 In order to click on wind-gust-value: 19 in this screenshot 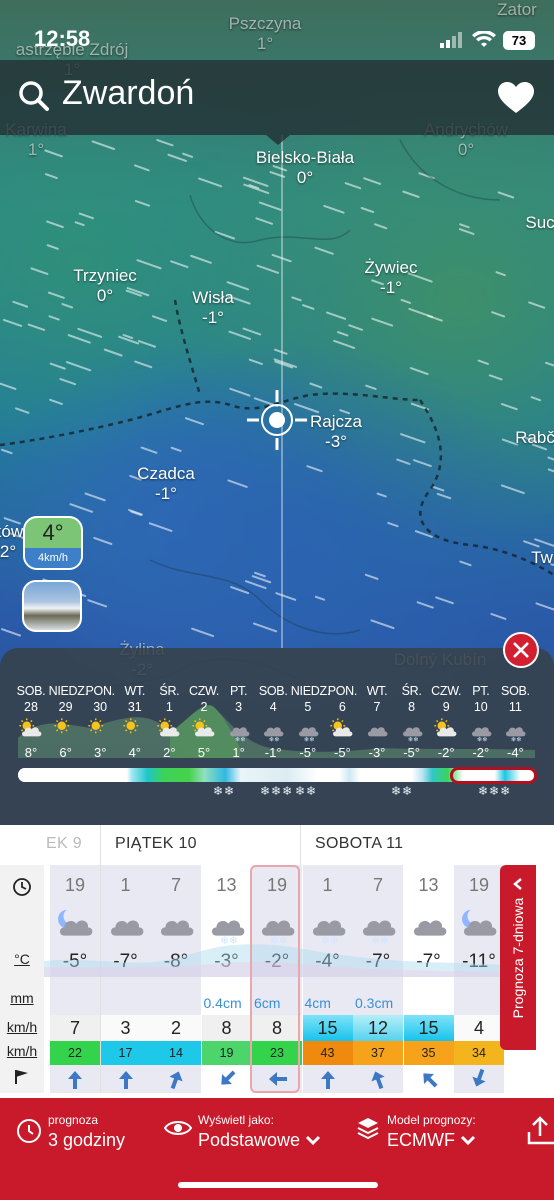, I will do `click(226, 1053)`.